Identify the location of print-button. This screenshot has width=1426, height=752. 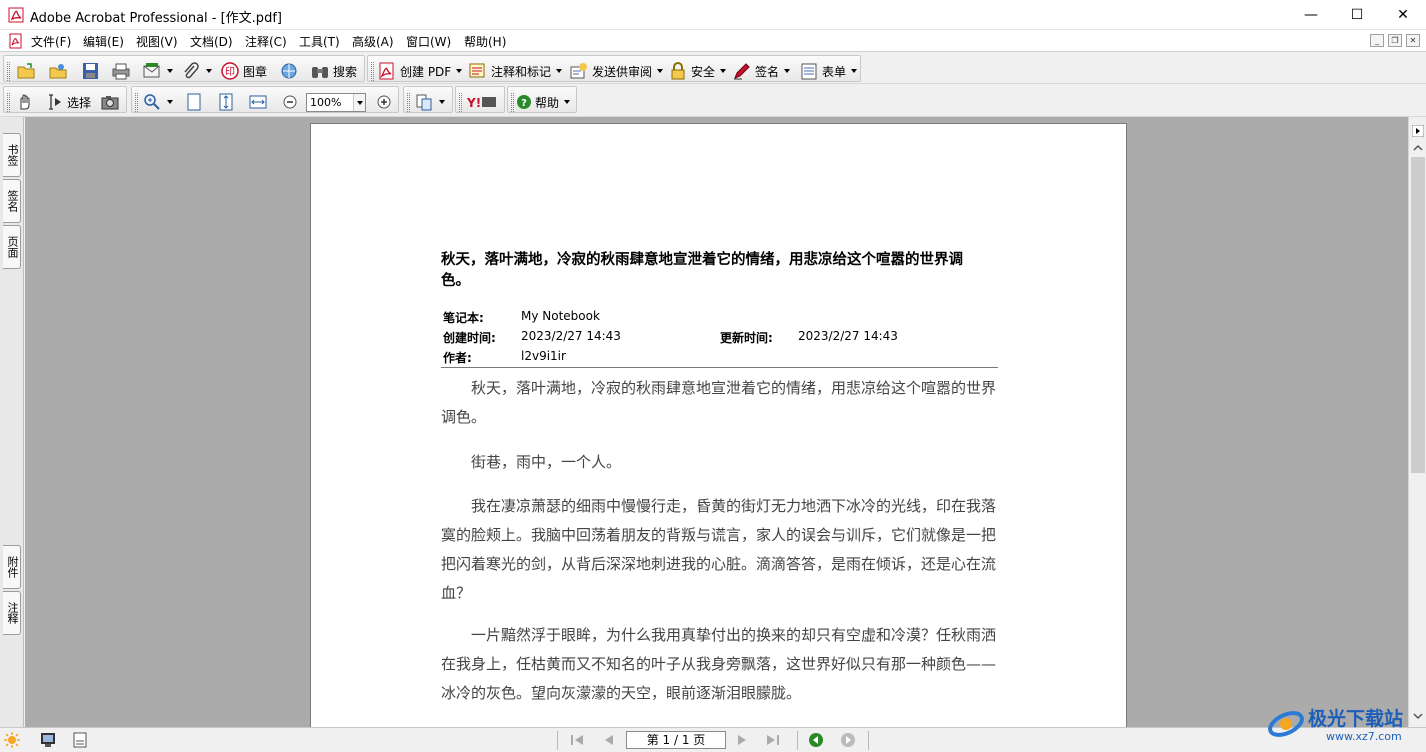
(121, 71).